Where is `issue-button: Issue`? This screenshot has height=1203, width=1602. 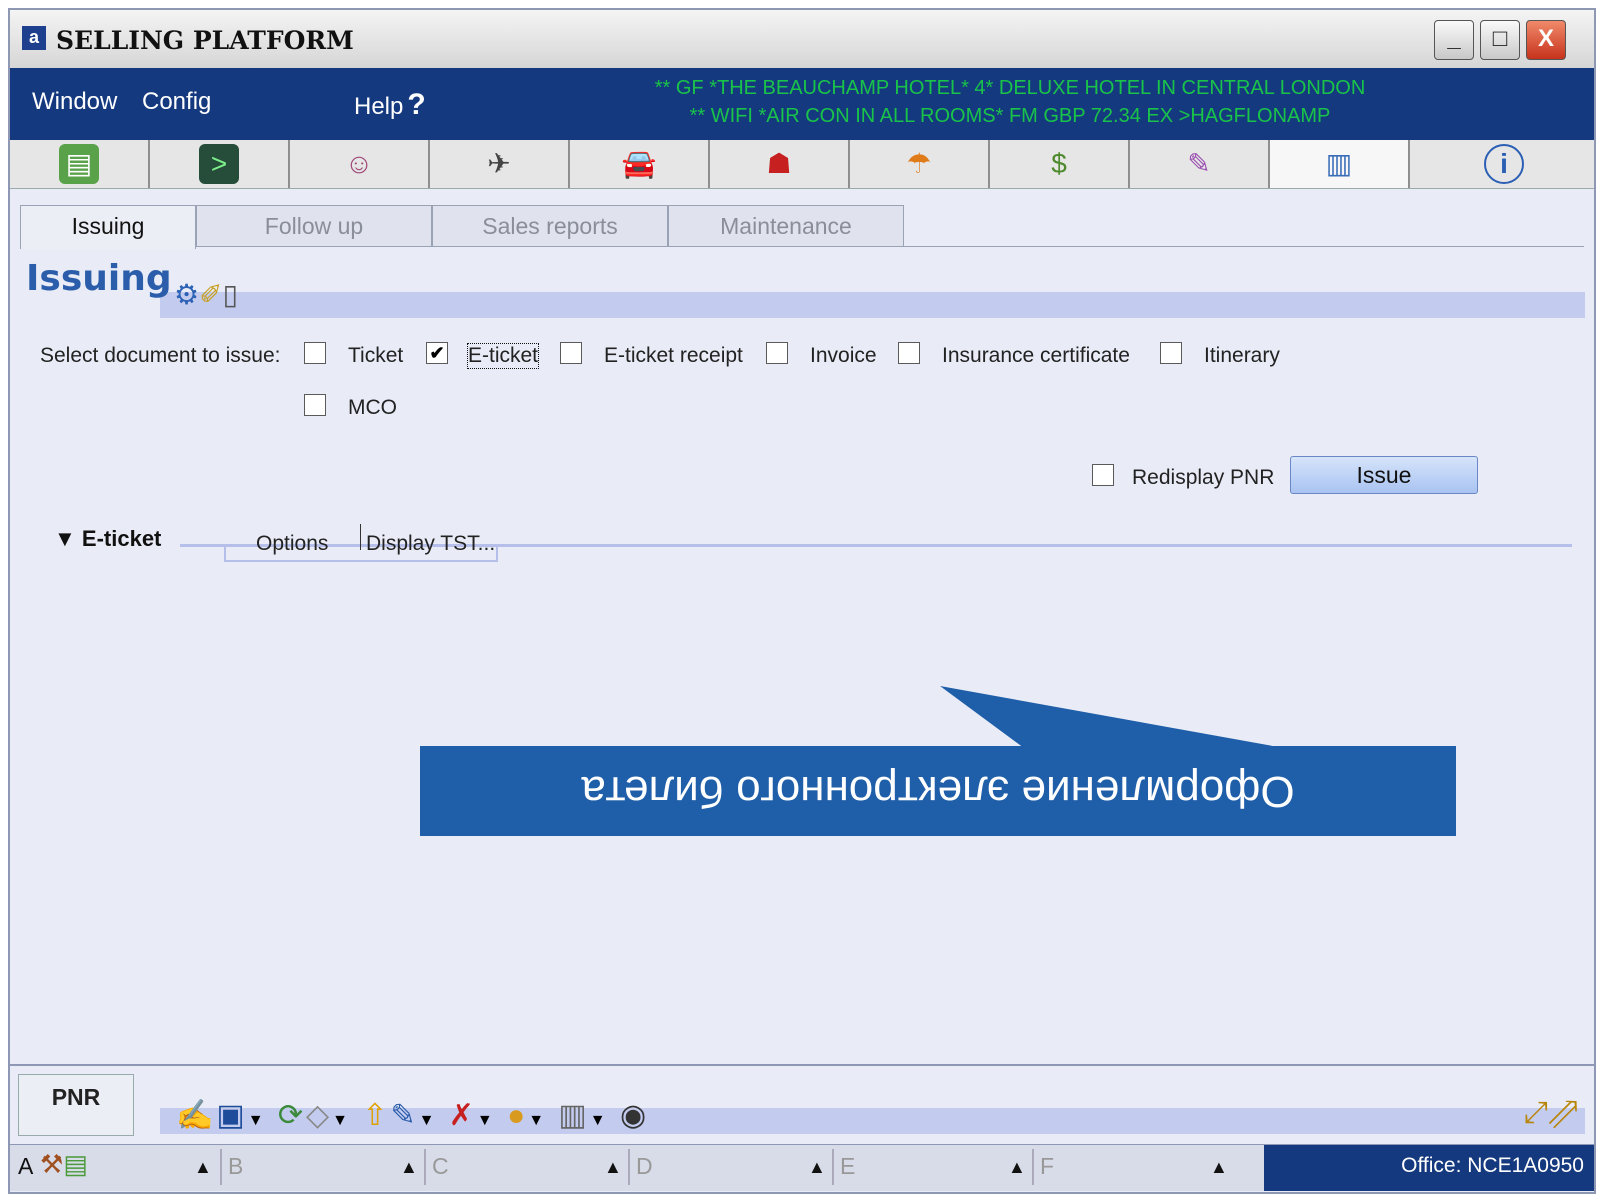 issue-button: Issue is located at coordinates (1384, 475).